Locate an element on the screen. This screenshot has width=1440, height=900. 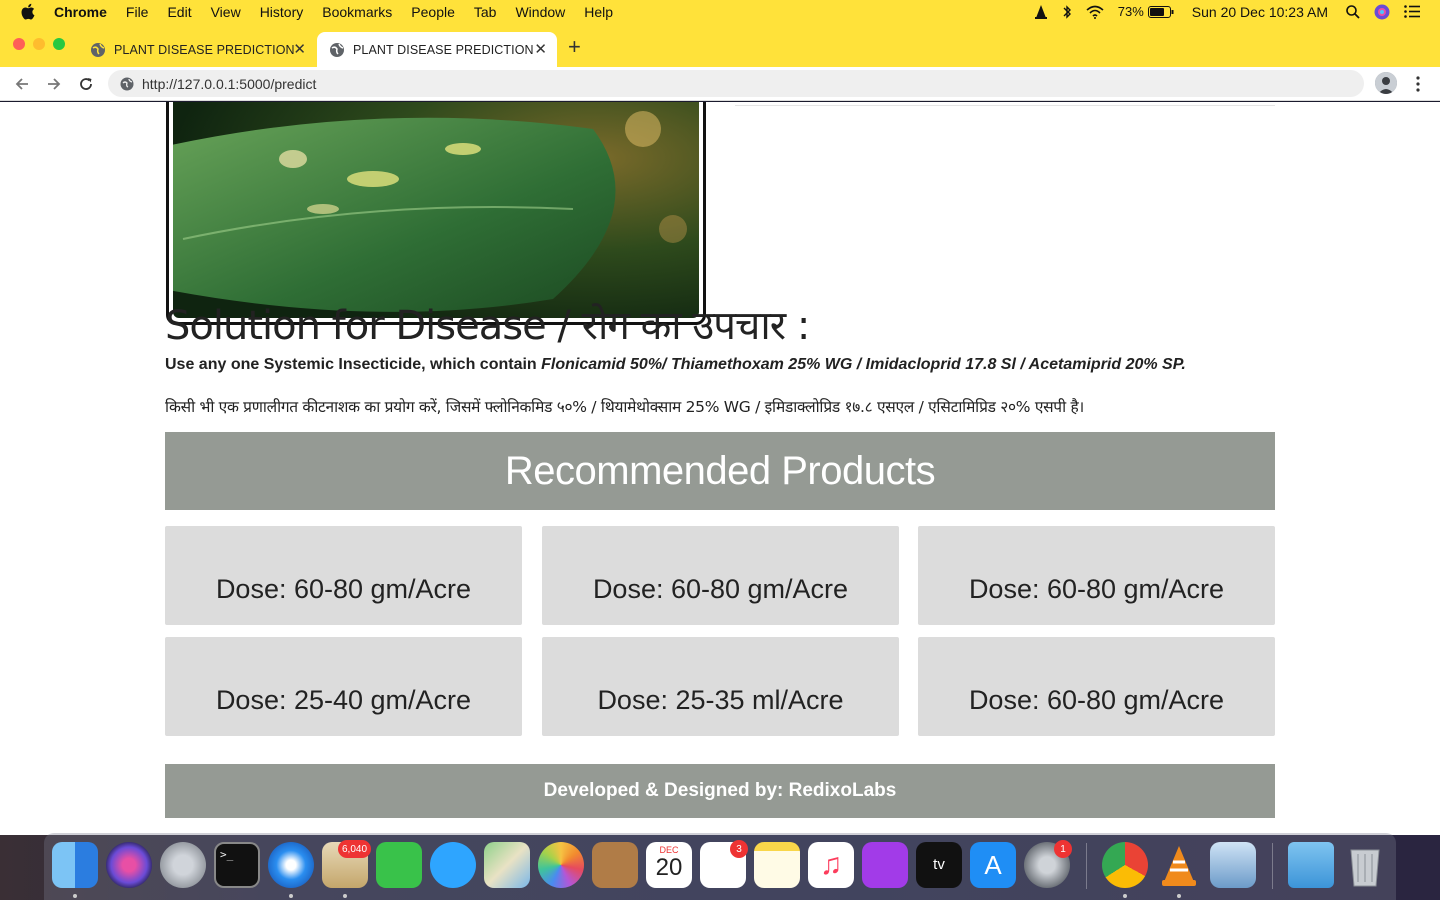
clock: Sun 20 Dec 10:23 AM is located at coordinates (1260, 12).